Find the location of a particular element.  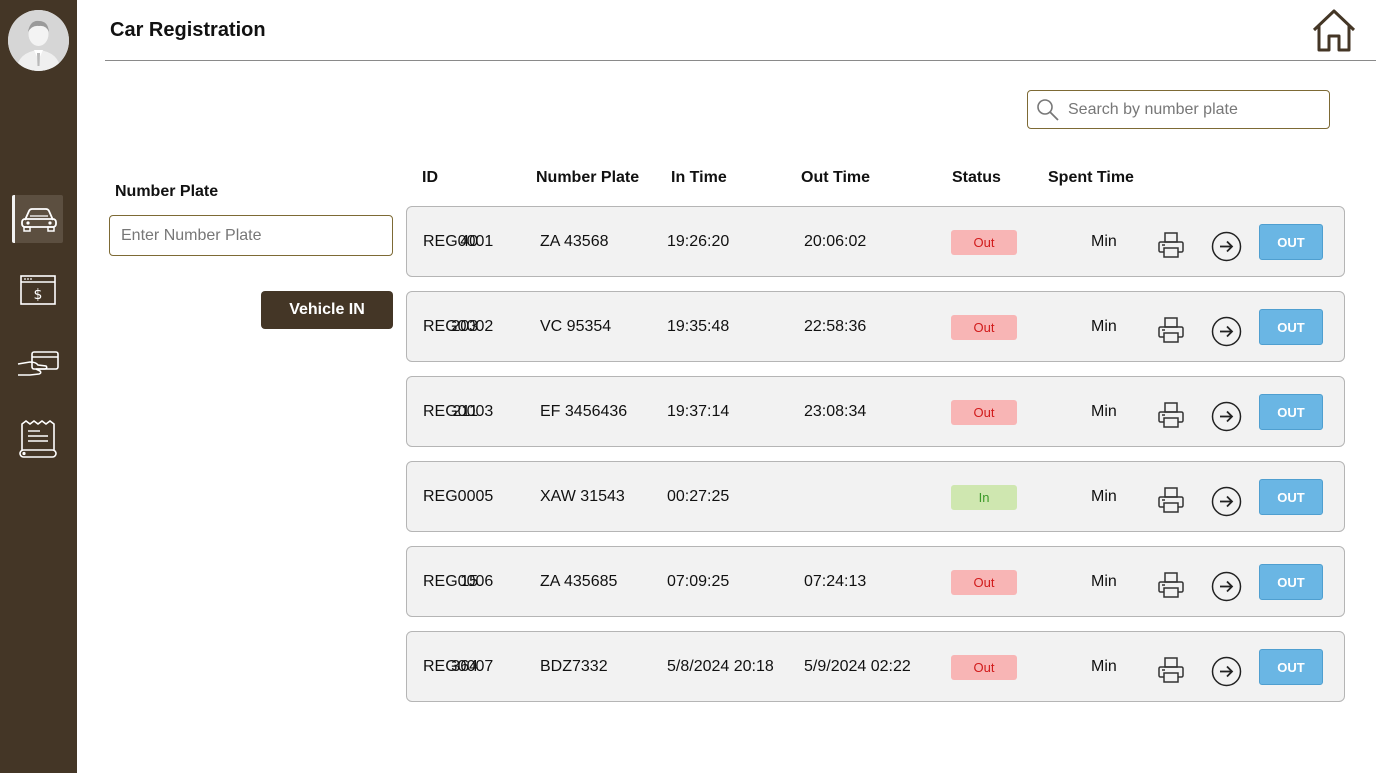

sidebar-item-receipts is located at coordinates (37, 439).